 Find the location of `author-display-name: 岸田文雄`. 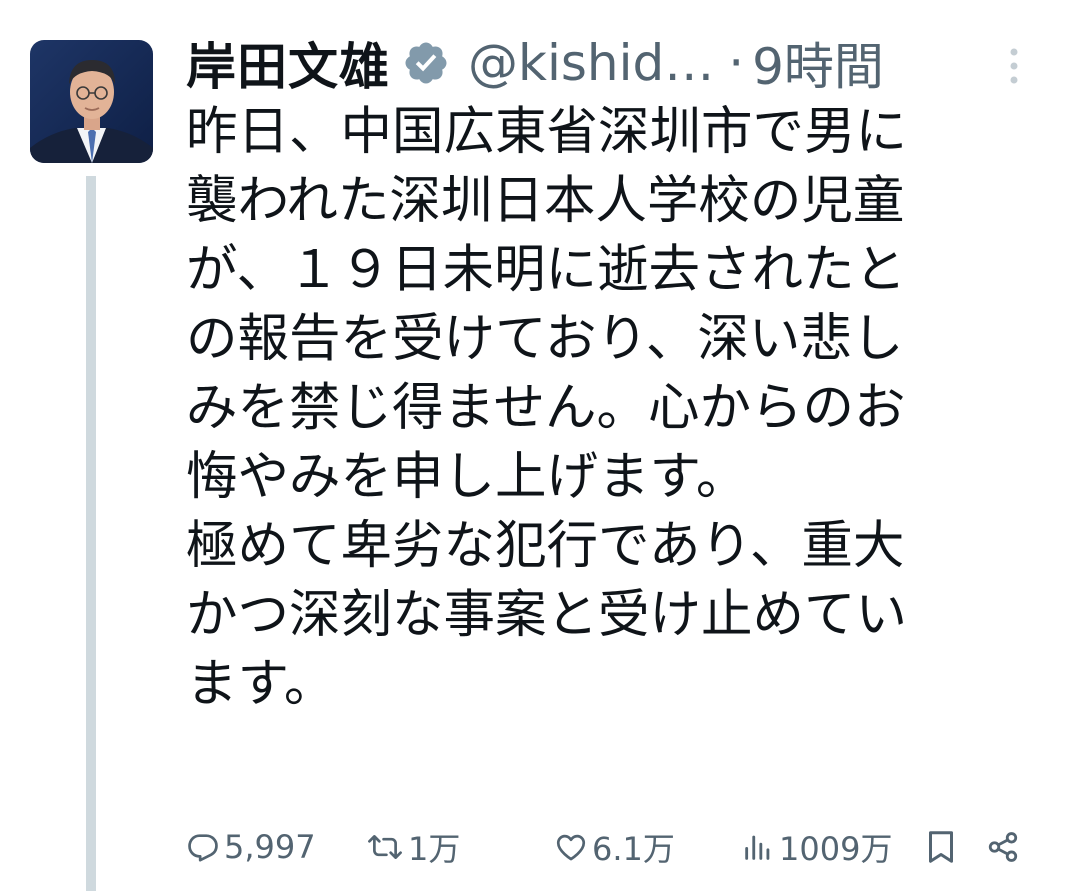

author-display-name: 岸田文雄 is located at coordinates (288, 63).